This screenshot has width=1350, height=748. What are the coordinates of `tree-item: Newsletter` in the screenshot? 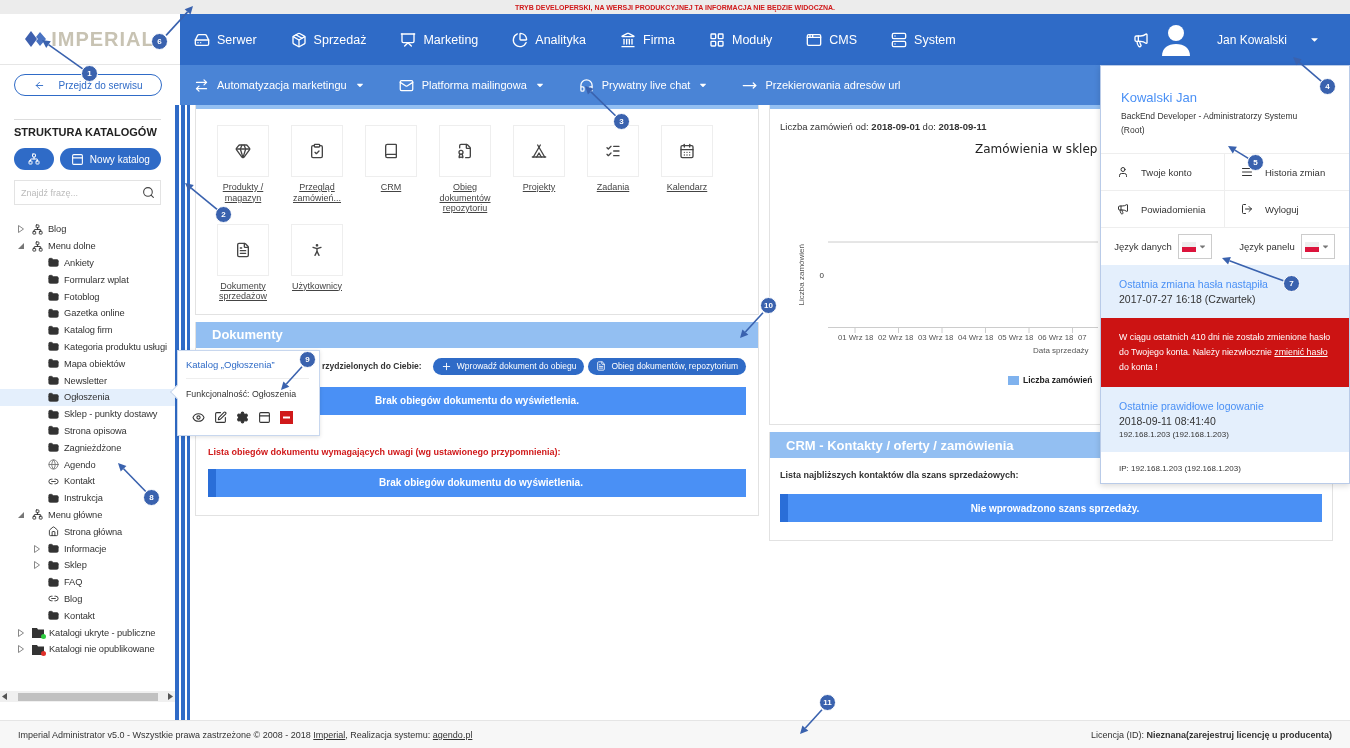 It's located at (56, 380).